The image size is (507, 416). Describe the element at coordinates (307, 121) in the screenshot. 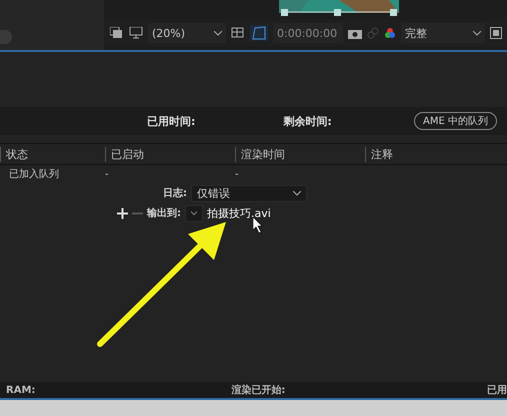

I see `remaining-label: 剩余时间:` at that location.